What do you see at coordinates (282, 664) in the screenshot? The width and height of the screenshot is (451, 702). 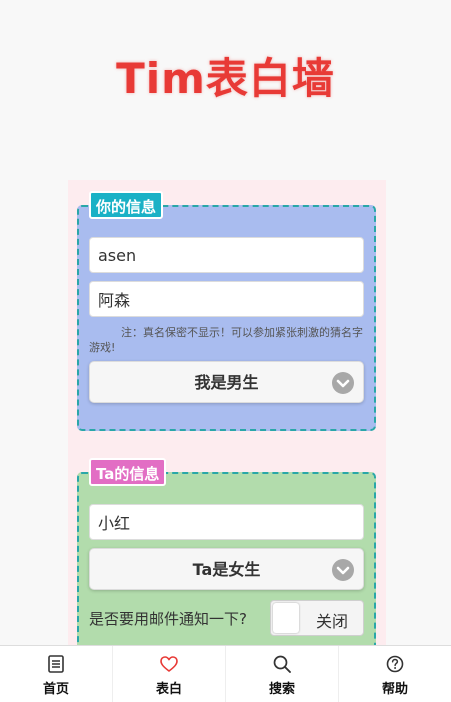 I see `search-icon` at bounding box center [282, 664].